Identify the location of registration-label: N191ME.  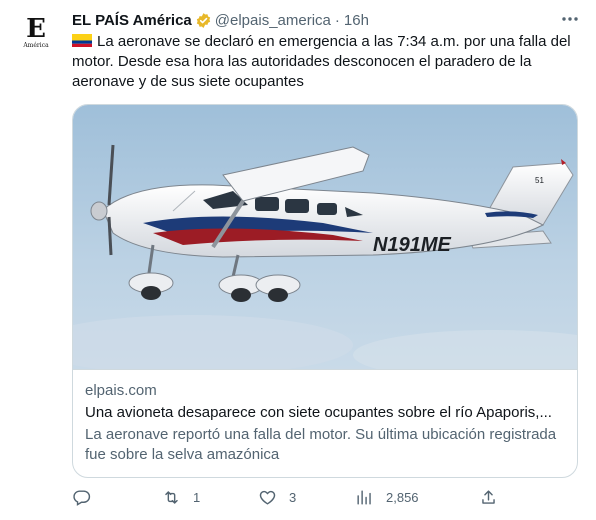
(412, 245).